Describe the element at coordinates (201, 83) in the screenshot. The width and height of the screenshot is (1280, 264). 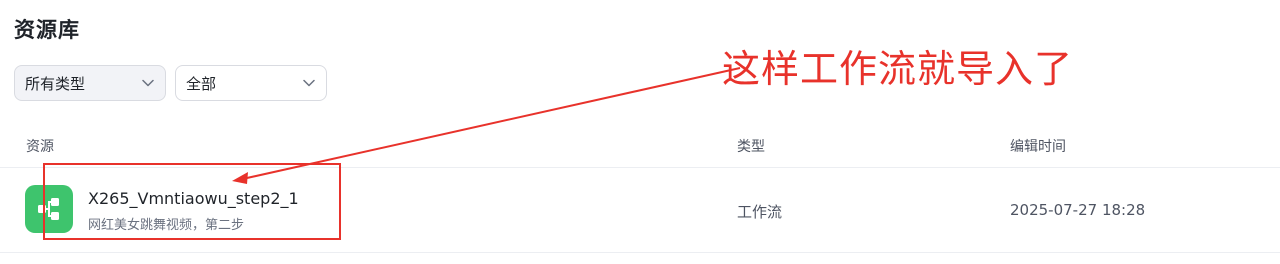
I see `scope-filter-value: 全部` at that location.